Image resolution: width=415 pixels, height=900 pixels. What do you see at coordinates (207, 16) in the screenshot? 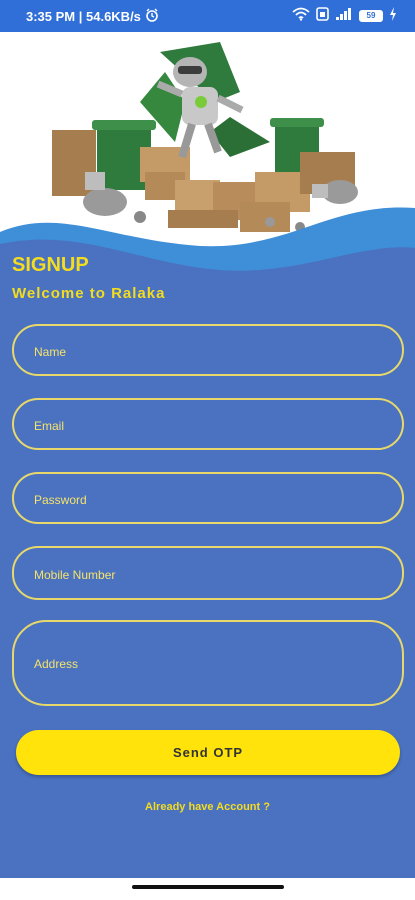
I see `status-bar: 3:35 PM | 54.6KB/s 59` at bounding box center [207, 16].